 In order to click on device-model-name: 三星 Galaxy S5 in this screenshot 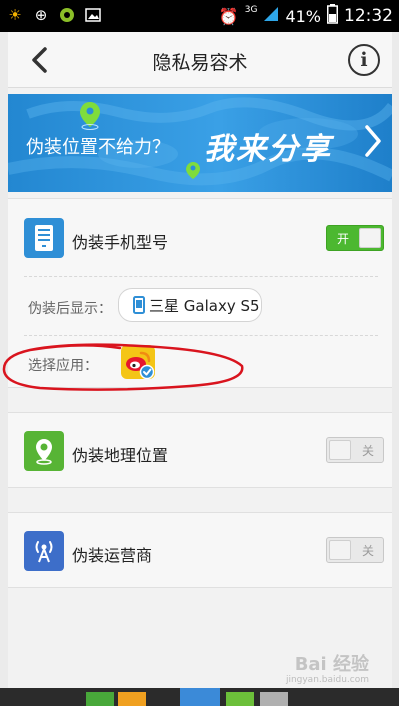, I will do `click(204, 305)`.